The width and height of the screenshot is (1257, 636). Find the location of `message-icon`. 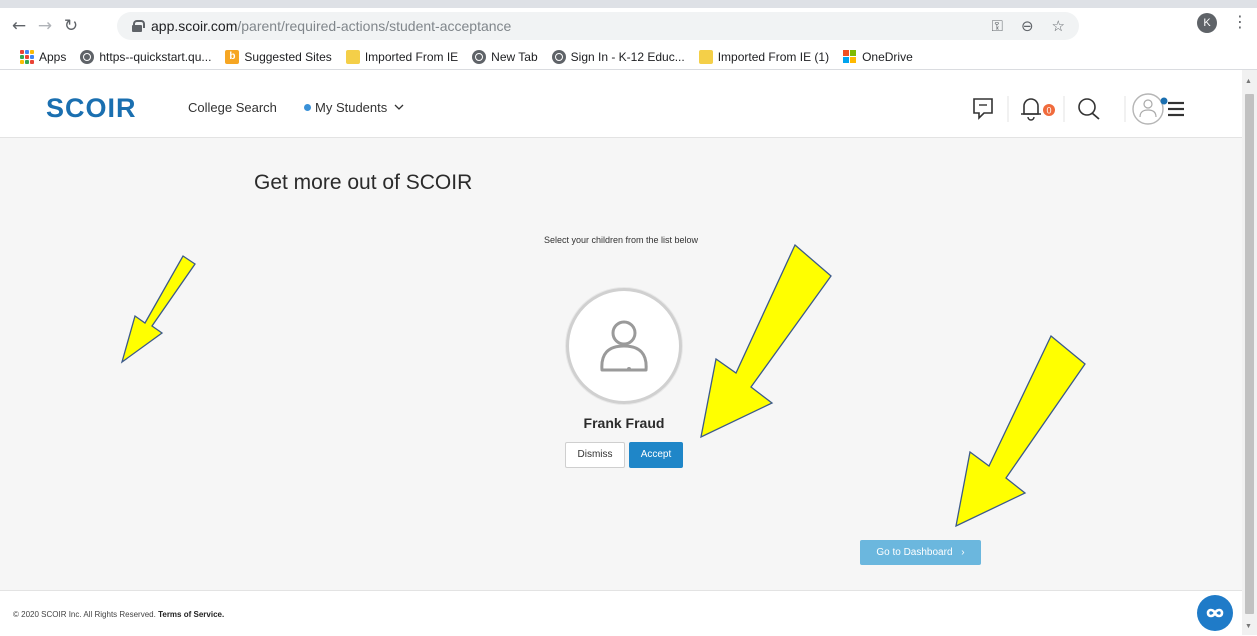

message-icon is located at coordinates (983, 109).